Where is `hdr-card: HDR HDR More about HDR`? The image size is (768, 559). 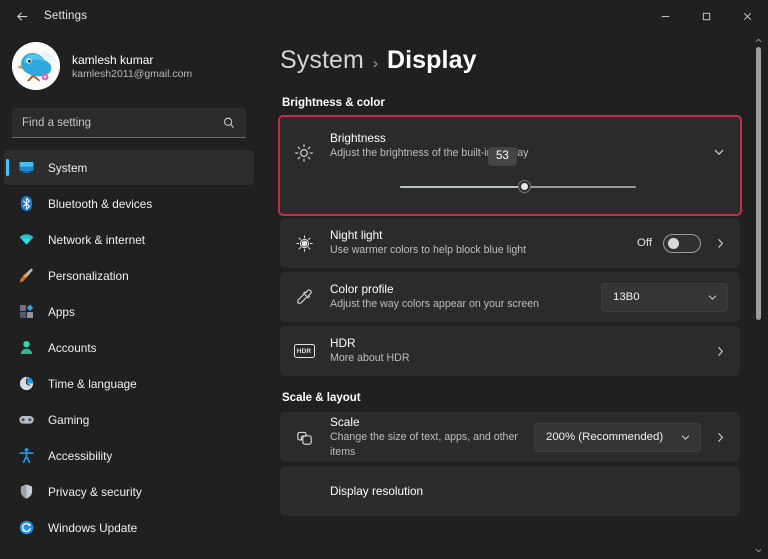
hdr-card: HDR HDR More about HDR is located at coordinates (510, 351).